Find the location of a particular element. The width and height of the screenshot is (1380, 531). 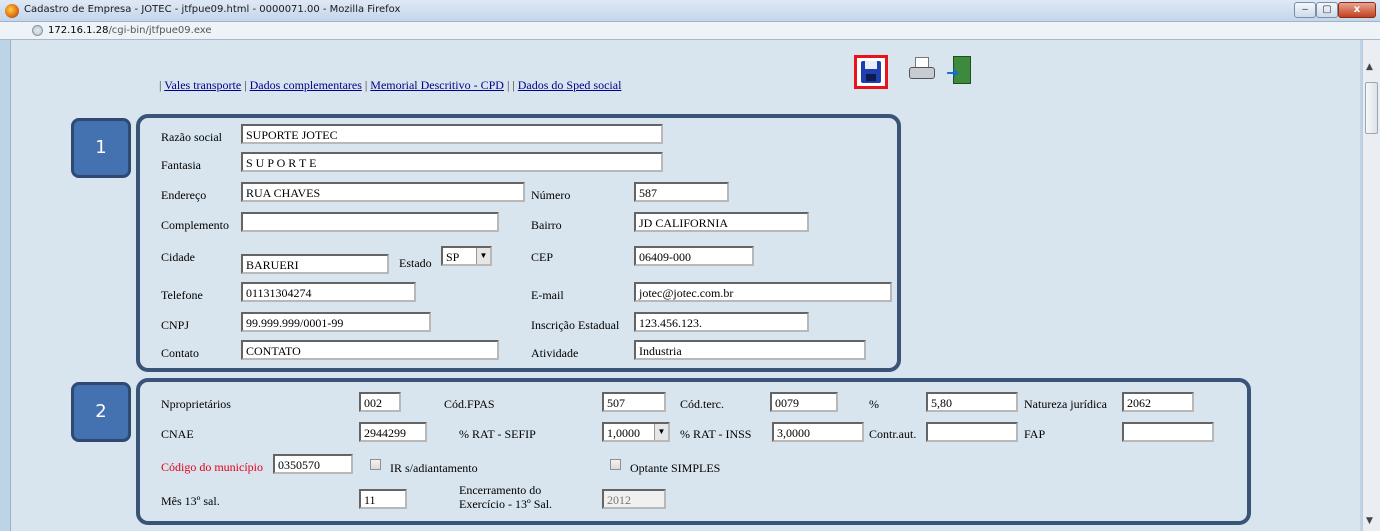

scroll-thumb is located at coordinates (1371, 108).